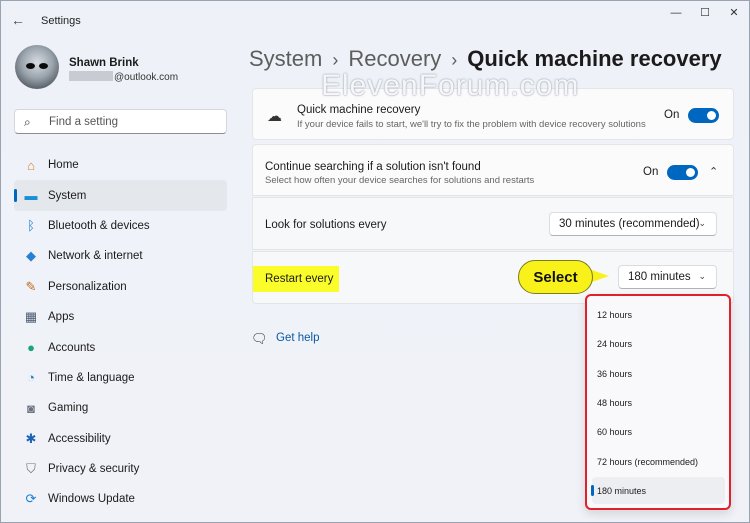 The width and height of the screenshot is (750, 523). I want to click on menu-option: 48 hours, so click(658, 402).